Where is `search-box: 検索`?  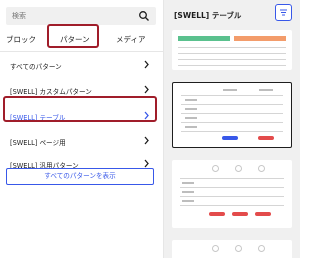
search-box: 検索 is located at coordinates (81, 16).